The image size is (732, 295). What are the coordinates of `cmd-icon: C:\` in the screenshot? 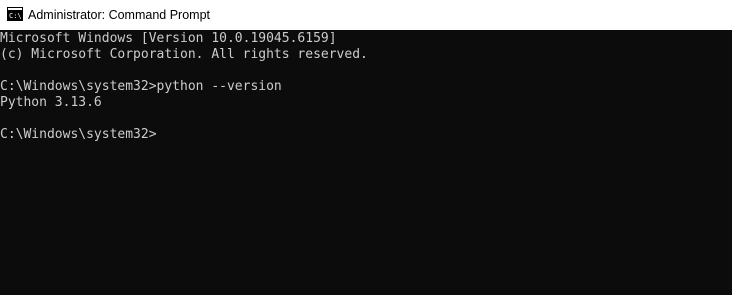 It's located at (15, 14).